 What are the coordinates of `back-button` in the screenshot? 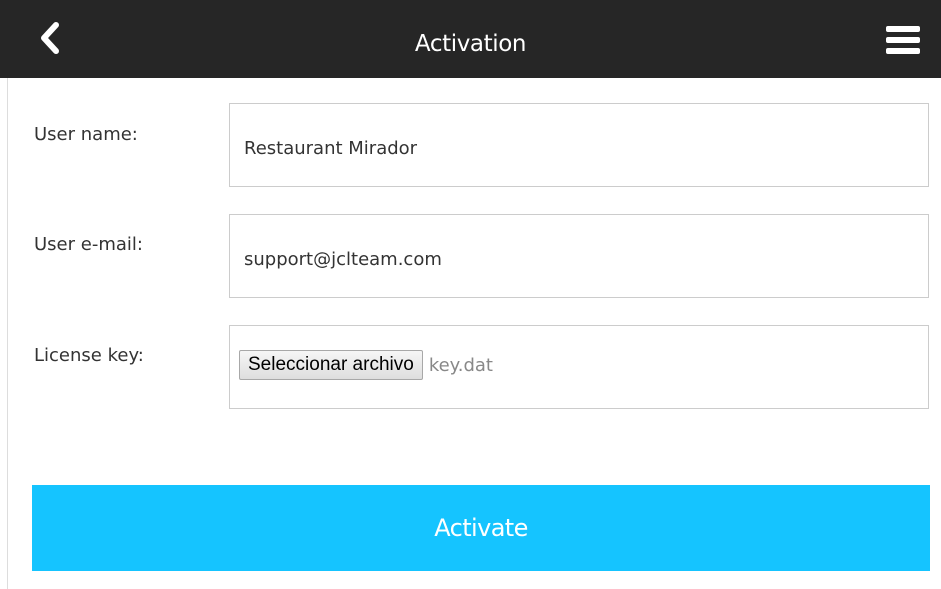 It's located at (52, 38).